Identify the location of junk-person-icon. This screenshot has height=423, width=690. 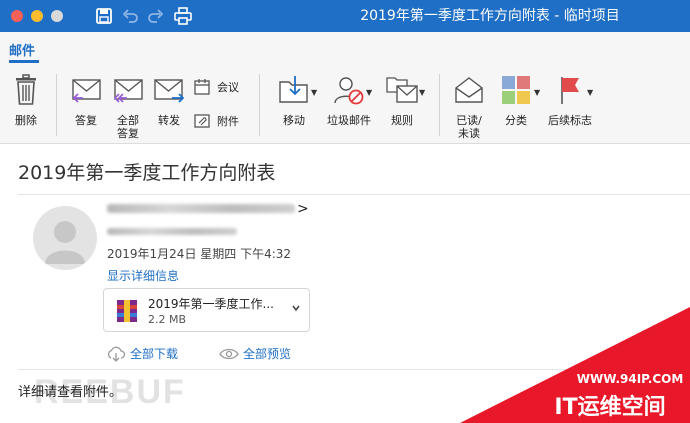
(349, 91).